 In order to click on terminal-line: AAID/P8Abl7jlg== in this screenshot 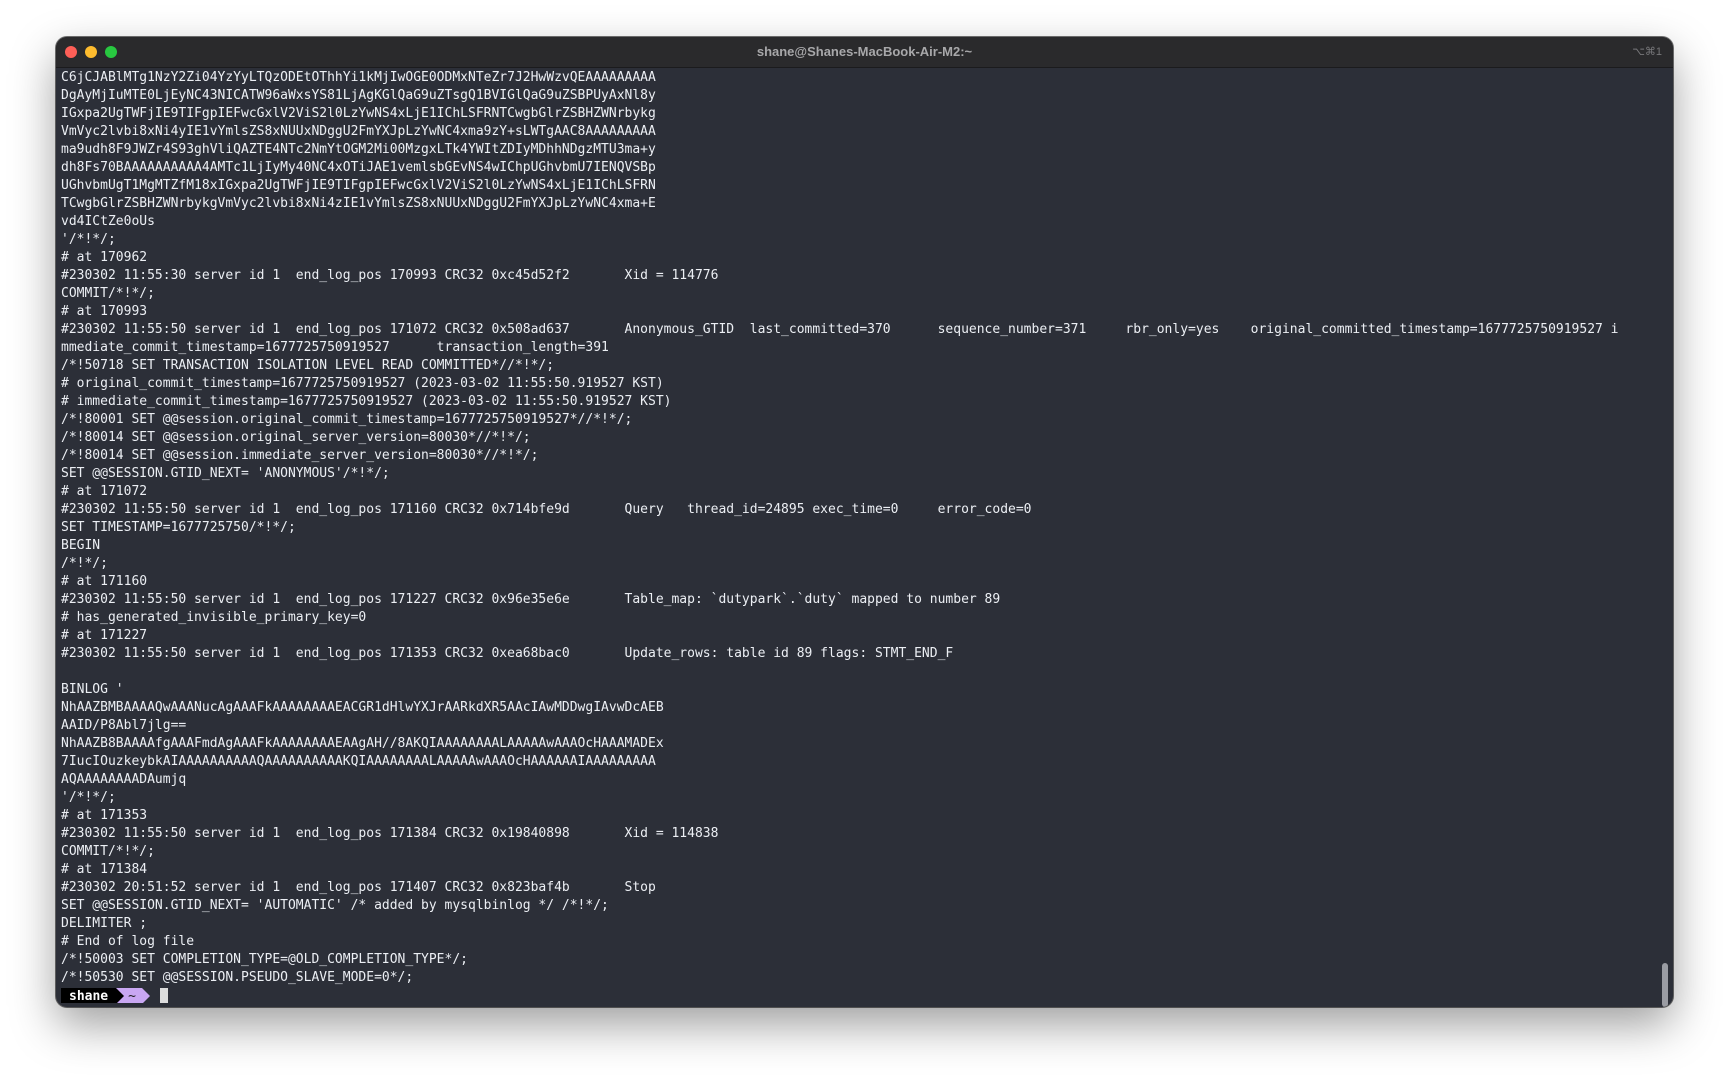, I will do `click(124, 725)`.